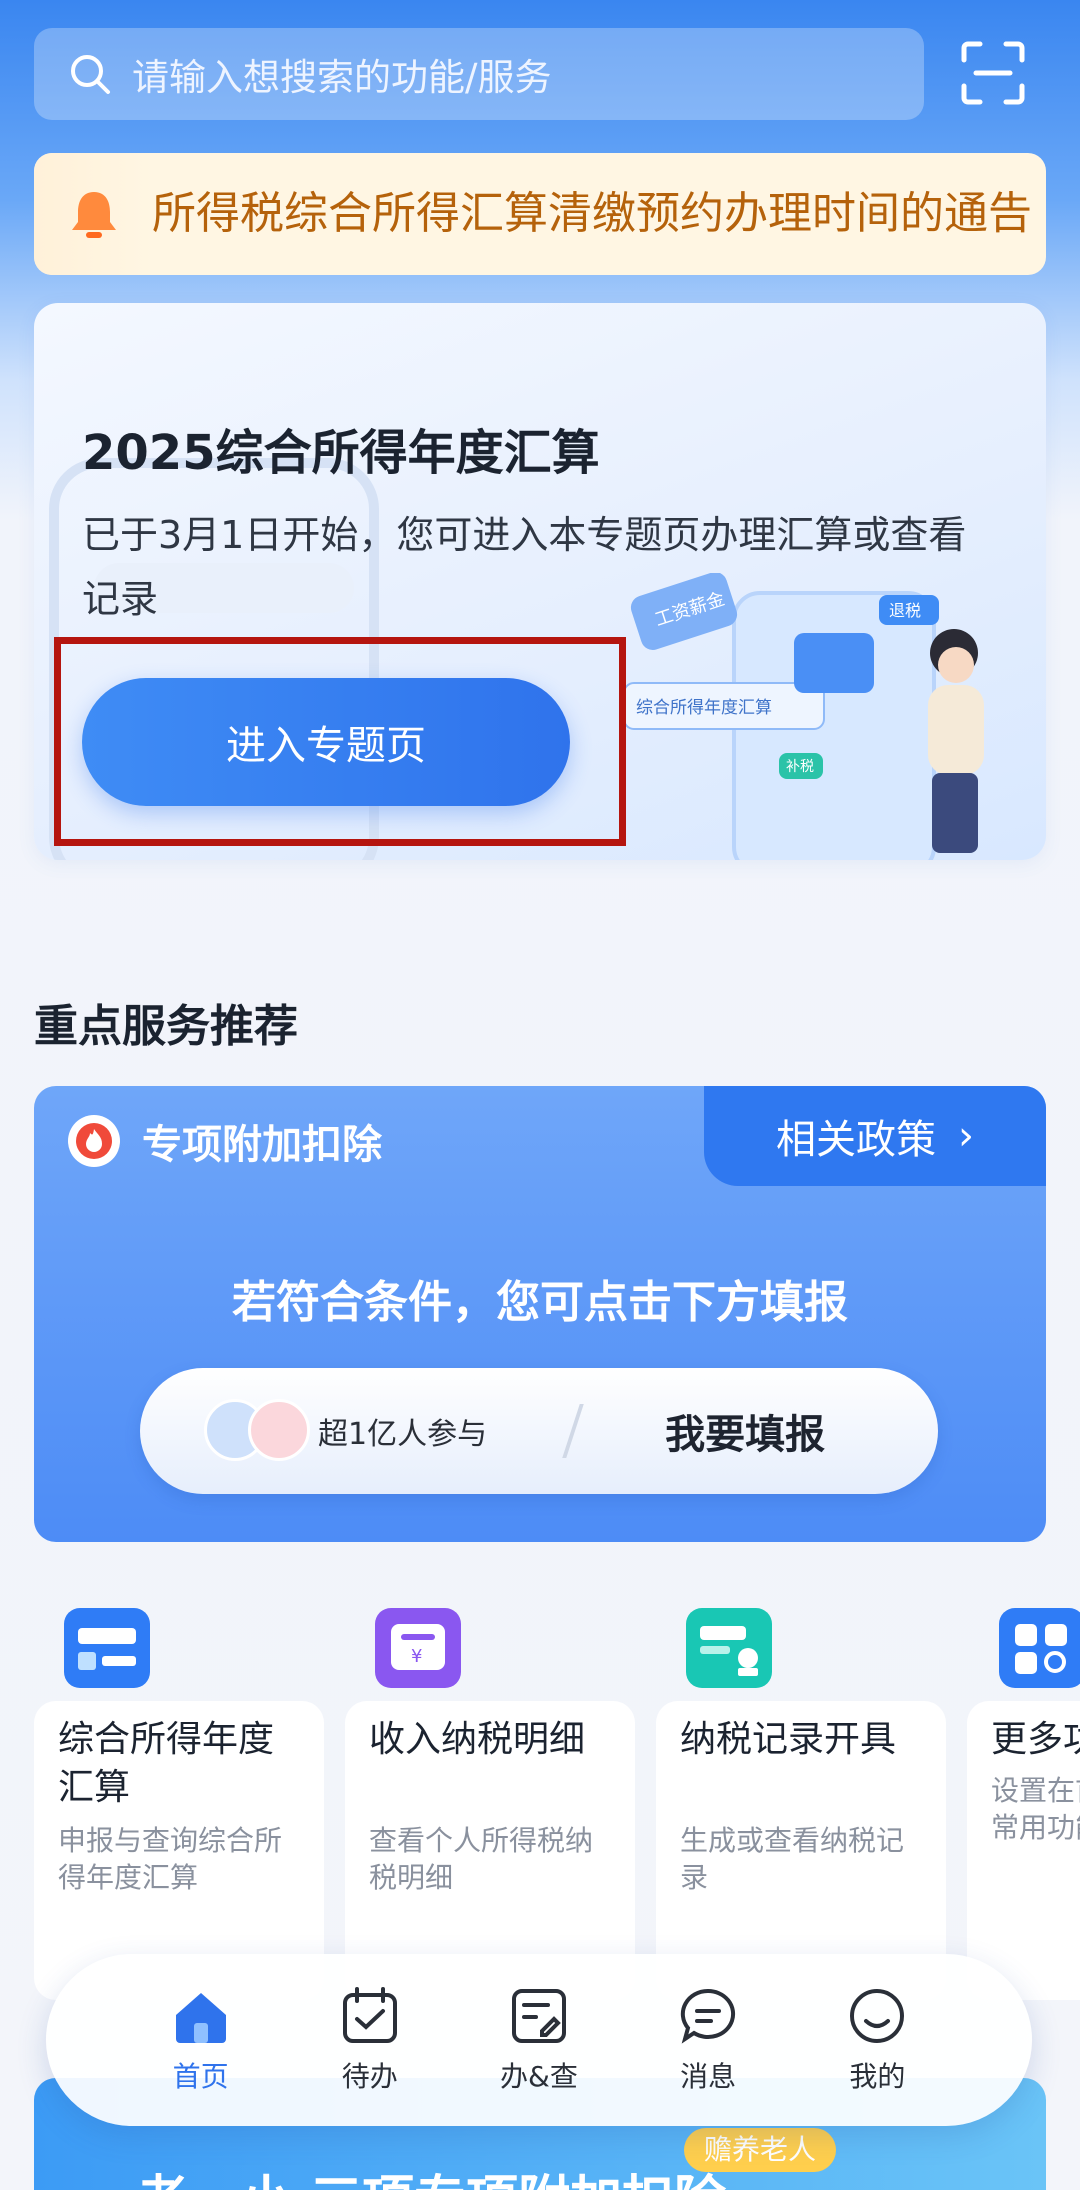 Image resolution: width=1080 pixels, height=2190 pixels. What do you see at coordinates (573, 1431) in the screenshot?
I see `divider` at bounding box center [573, 1431].